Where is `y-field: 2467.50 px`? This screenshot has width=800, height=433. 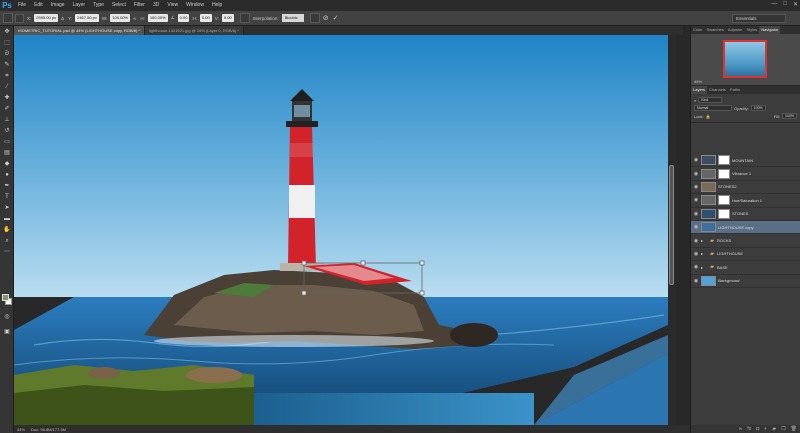
y-field: 2467.50 px is located at coordinates (87, 18).